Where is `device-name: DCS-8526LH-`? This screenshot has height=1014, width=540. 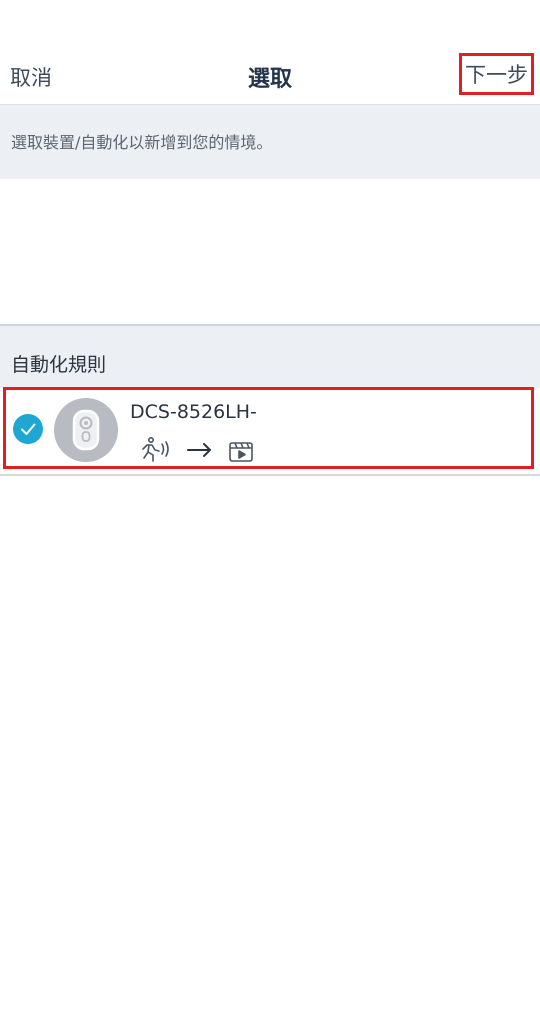 device-name: DCS-8526LH- is located at coordinates (193, 412).